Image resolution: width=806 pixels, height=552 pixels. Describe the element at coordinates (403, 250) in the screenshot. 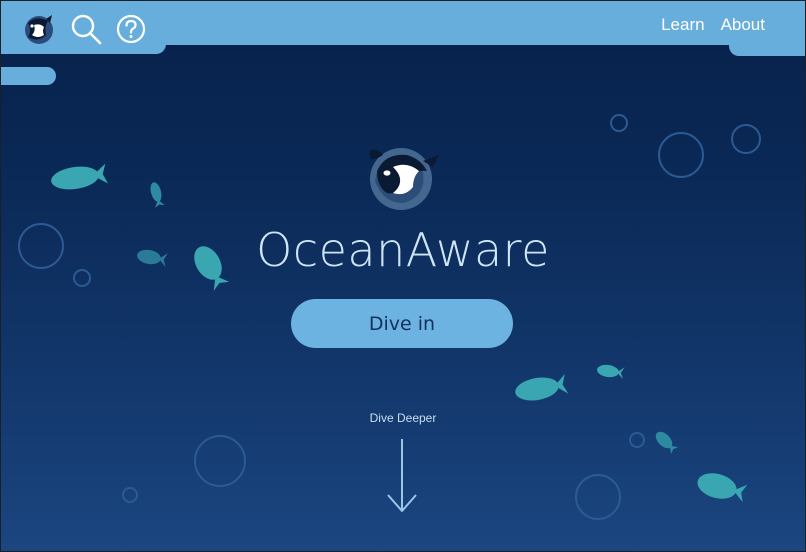

I see `brand-title: OceanAware` at that location.